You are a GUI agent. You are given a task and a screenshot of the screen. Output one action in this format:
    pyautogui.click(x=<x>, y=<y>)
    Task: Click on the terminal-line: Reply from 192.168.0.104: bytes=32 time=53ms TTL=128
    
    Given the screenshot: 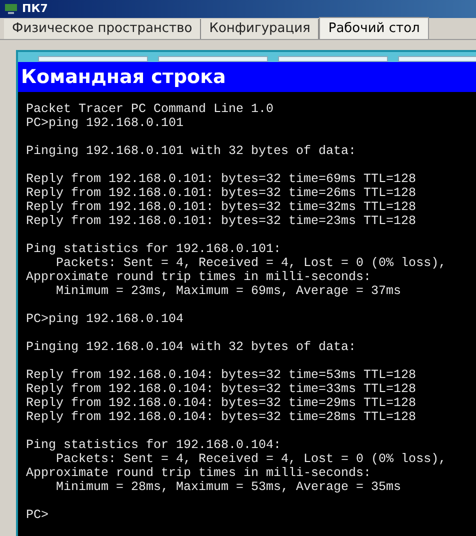 What is the action you would take?
    pyautogui.click(x=221, y=375)
    